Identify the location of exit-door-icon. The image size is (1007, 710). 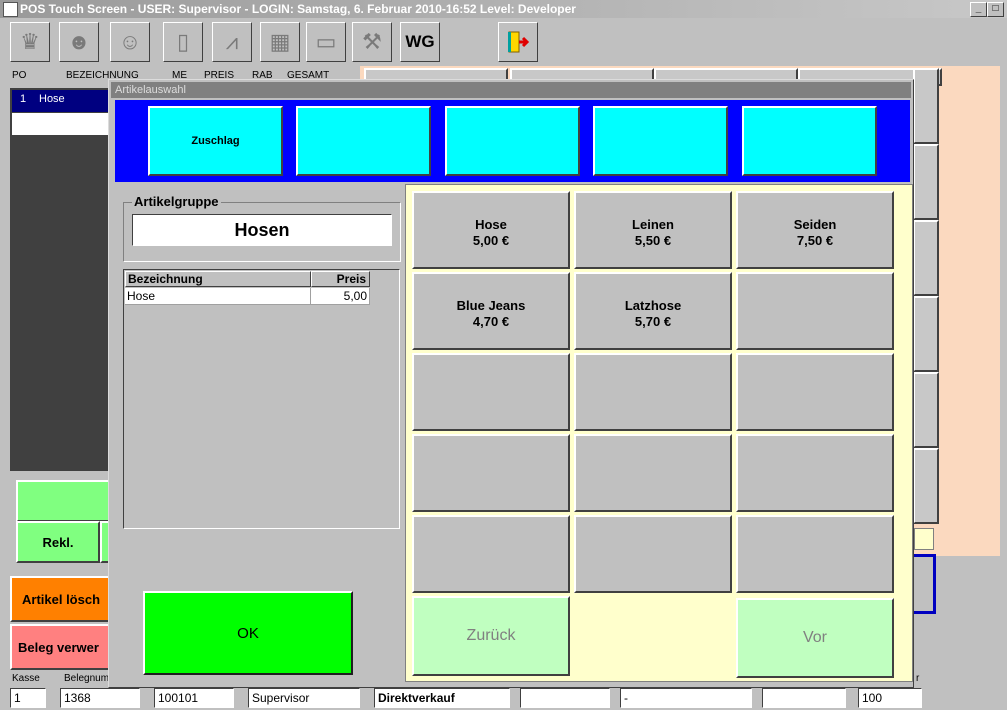
(519, 42).